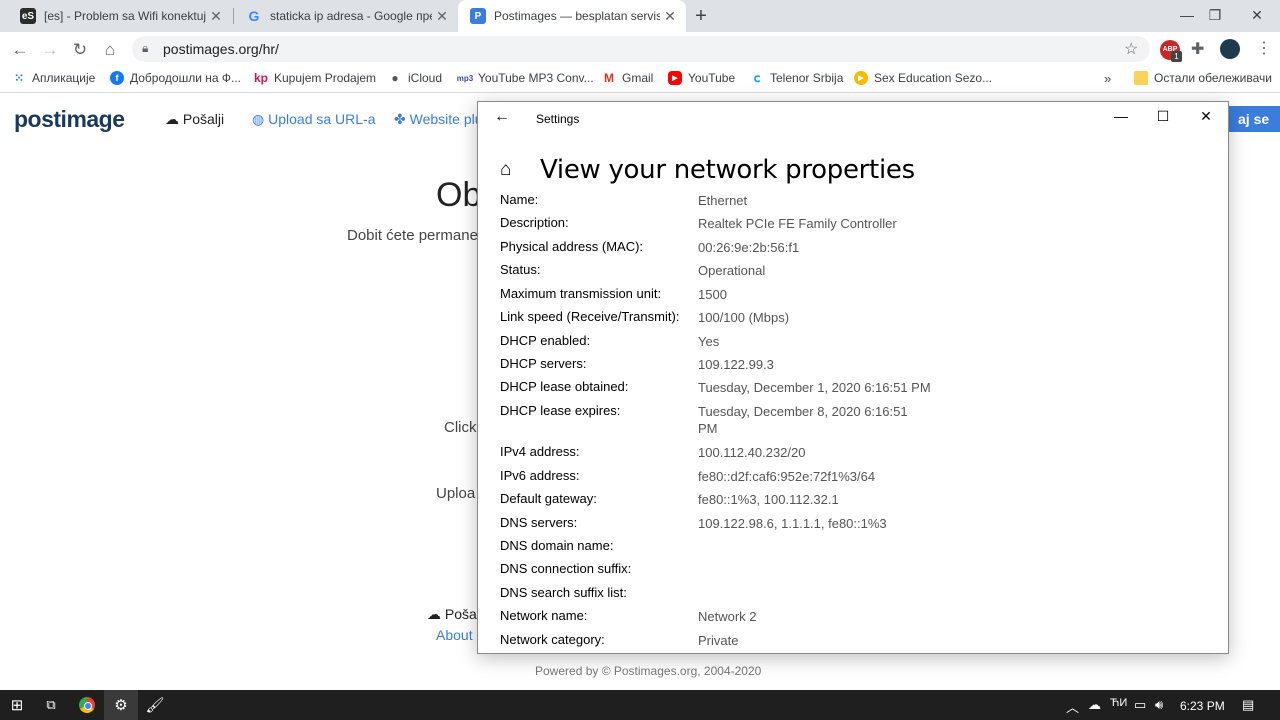 This screenshot has width=1280, height=720. Describe the element at coordinates (1140, 705) in the screenshot. I see `network-icon: ▭` at that location.